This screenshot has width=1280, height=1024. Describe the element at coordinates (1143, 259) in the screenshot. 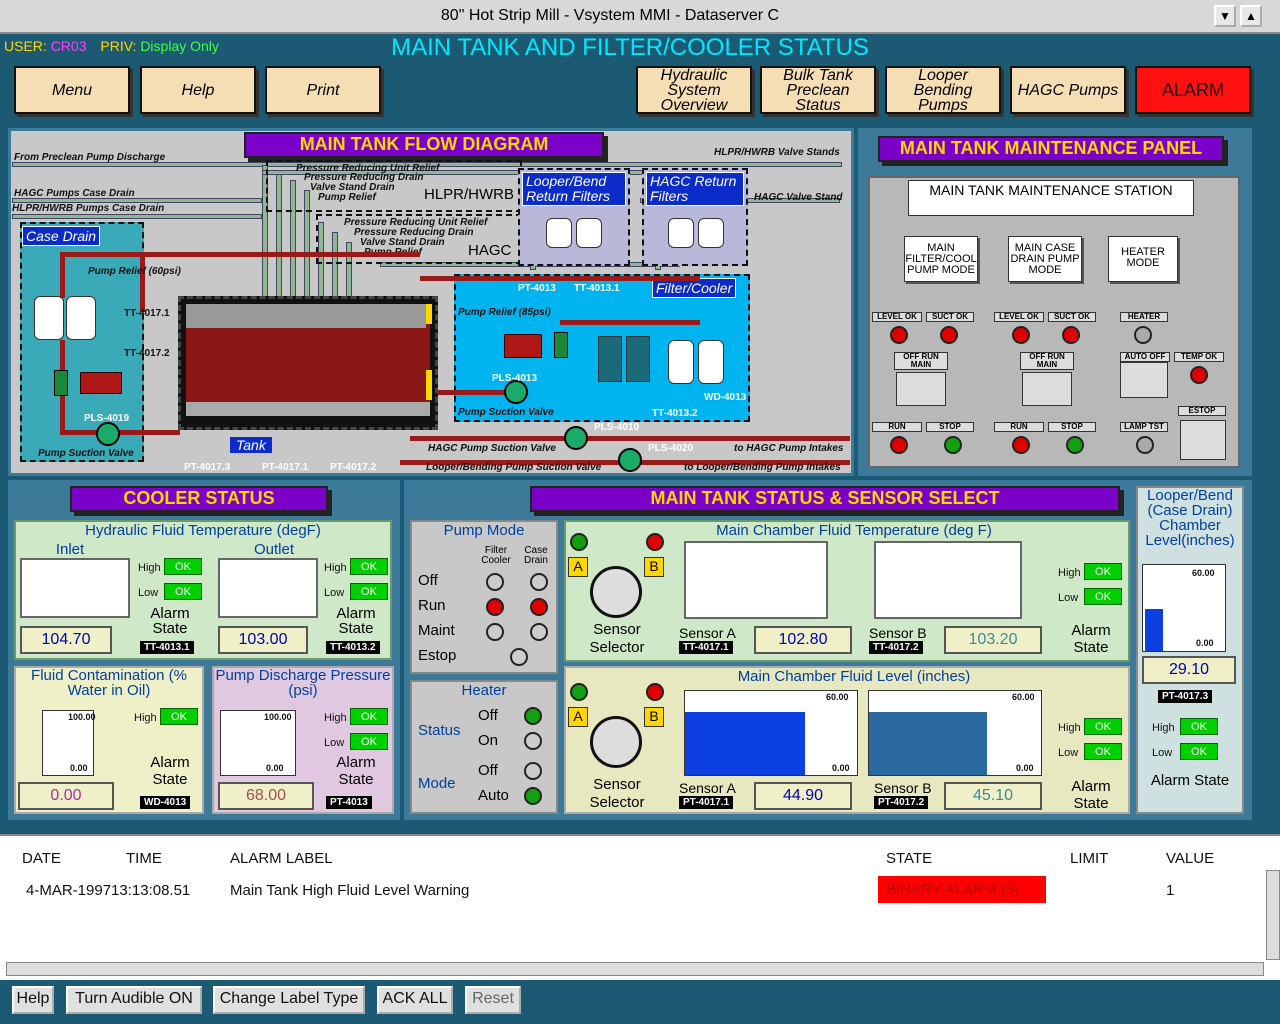

I see `heater-mode-button: HEATER MODE` at that location.